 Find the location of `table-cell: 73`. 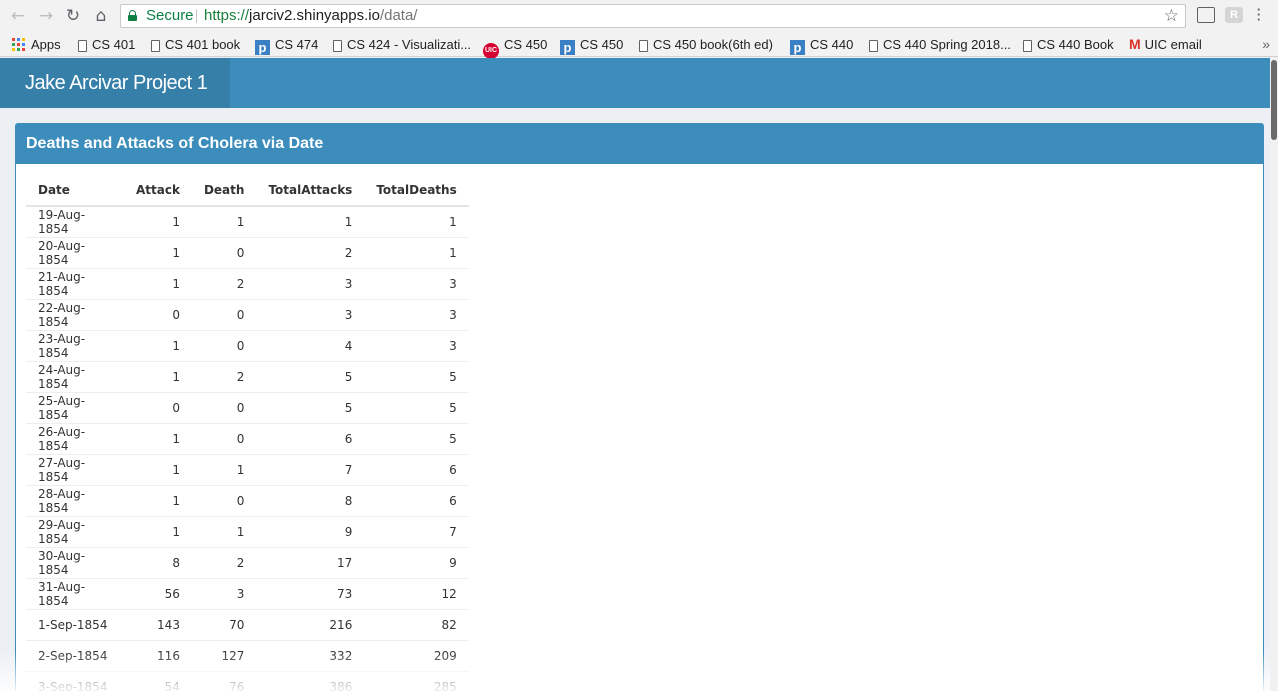

table-cell: 73 is located at coordinates (310, 593).